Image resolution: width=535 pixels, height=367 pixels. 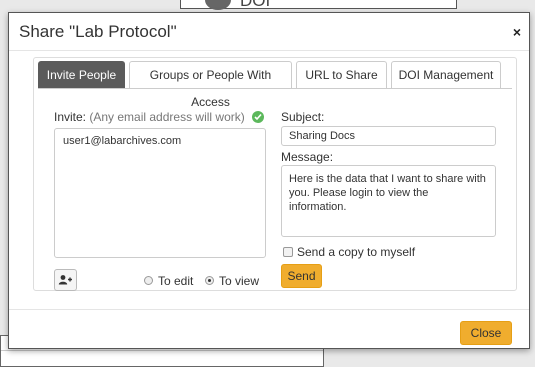 I want to click on copy-to-self-label: Send a copy to myself, so click(x=356, y=252).